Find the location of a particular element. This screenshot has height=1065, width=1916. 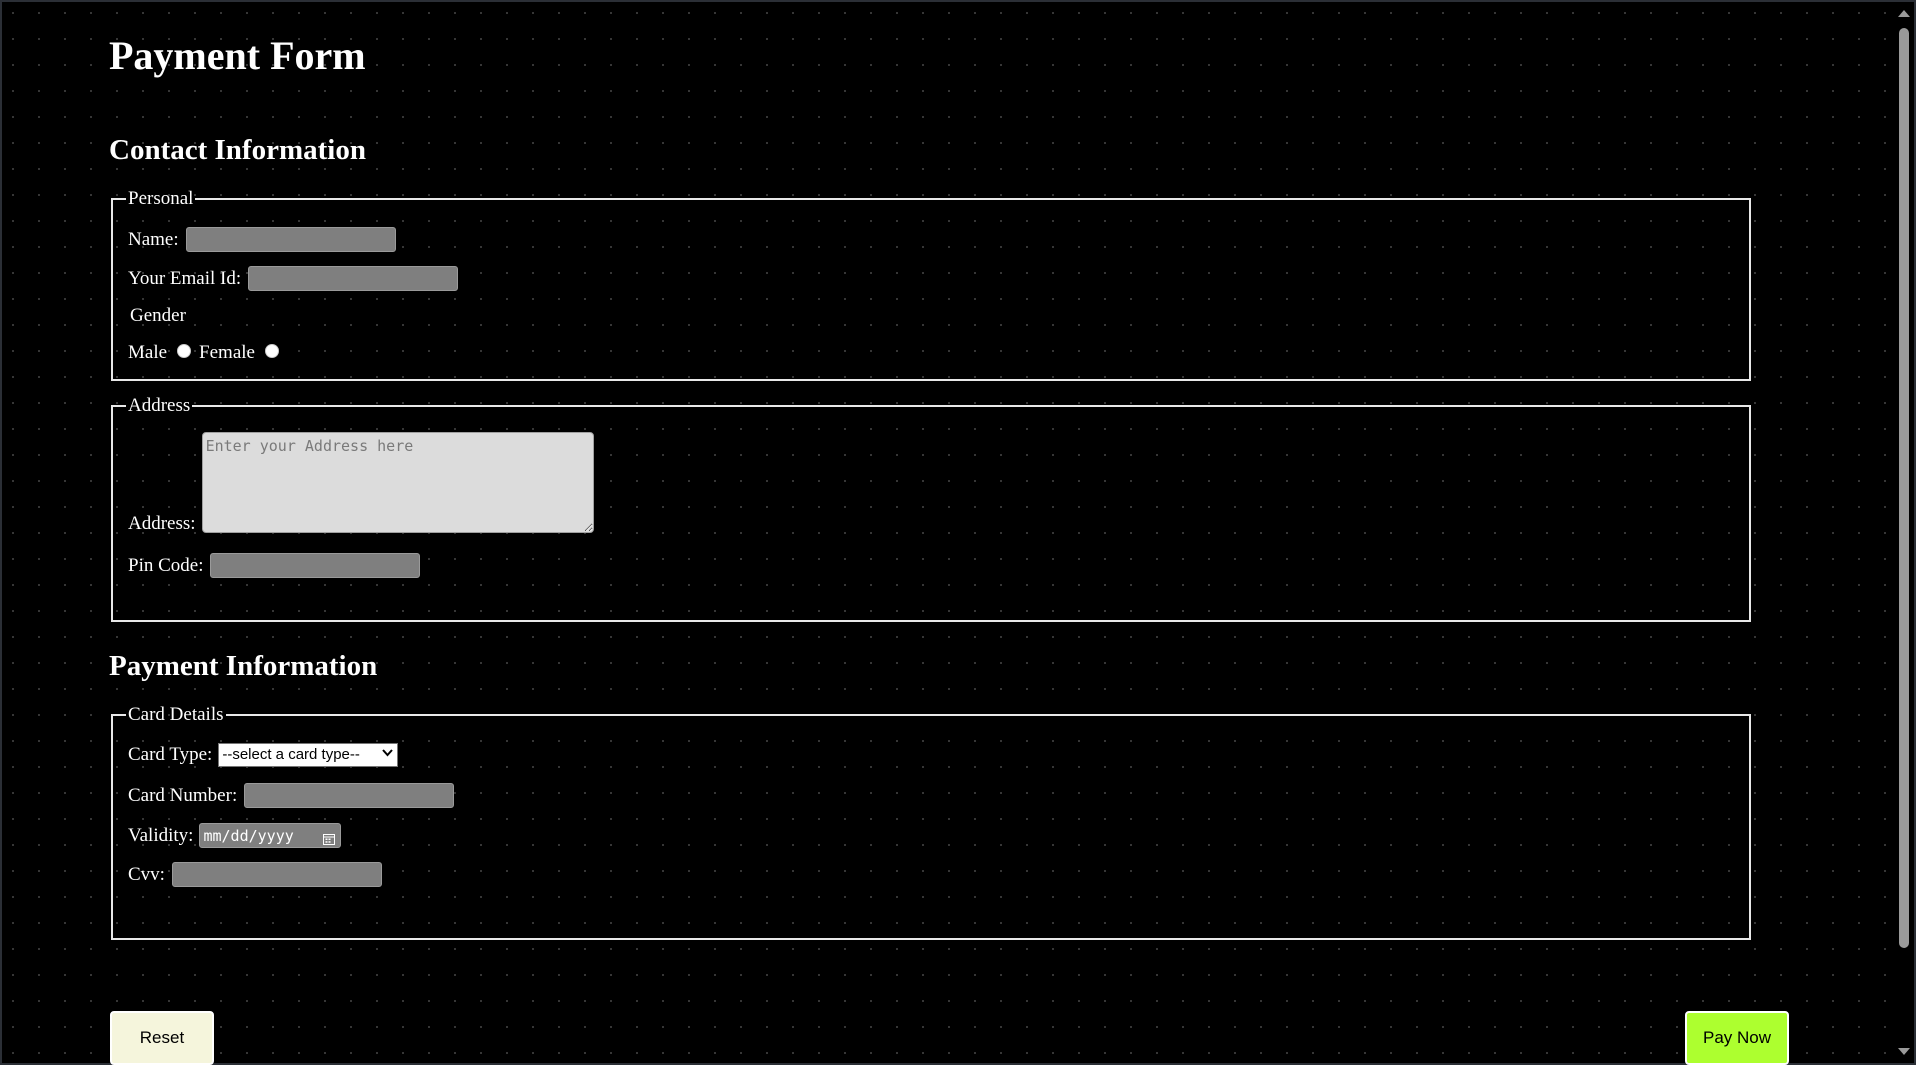

pin-code-row: Pin Code: is located at coordinates (930, 565).